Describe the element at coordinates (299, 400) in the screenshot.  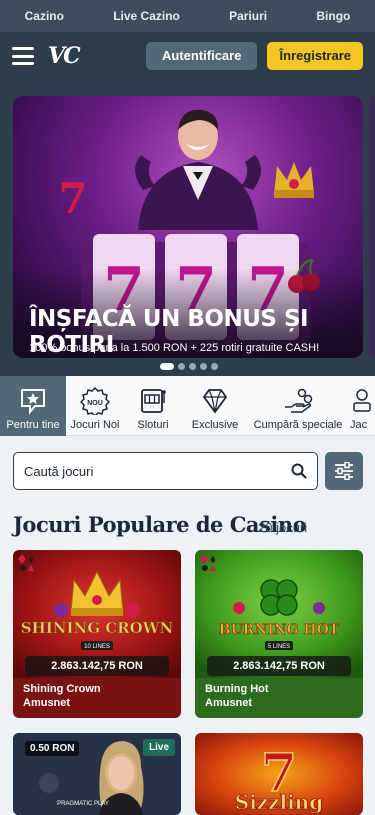
I see `hand-coins-icon` at that location.